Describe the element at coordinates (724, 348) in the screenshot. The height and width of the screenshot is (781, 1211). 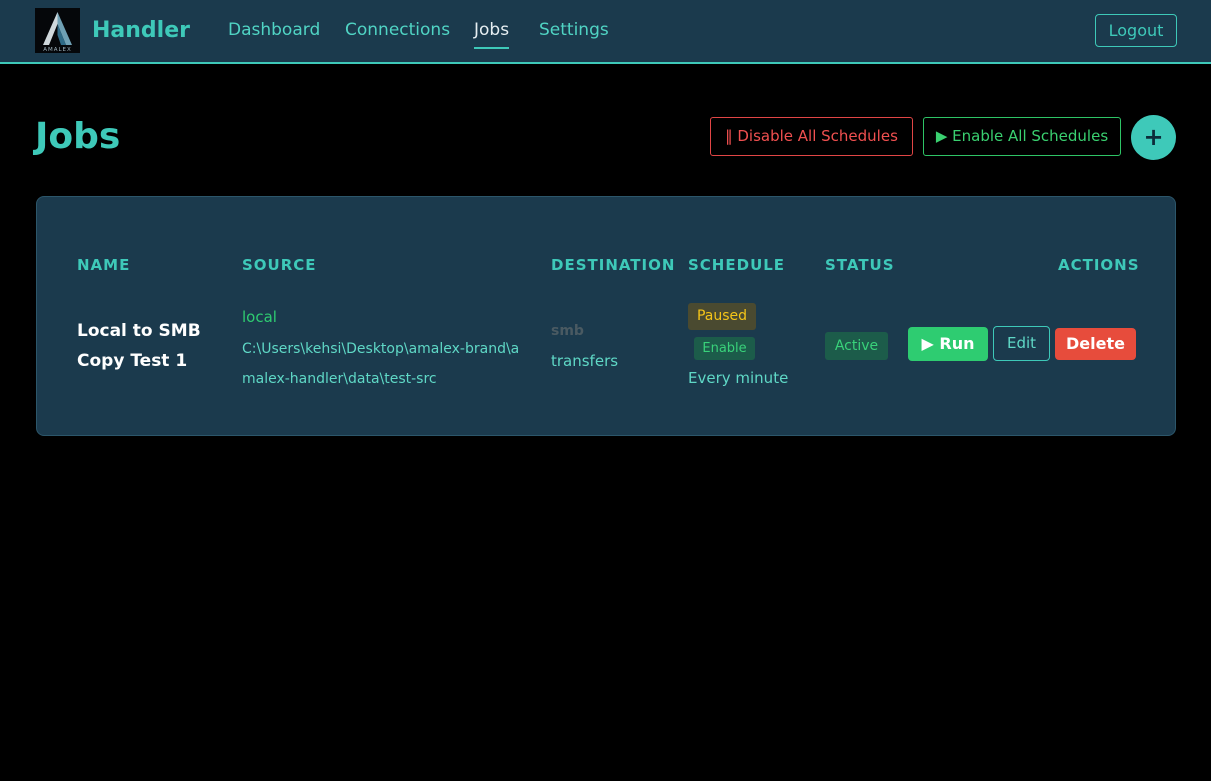
I see `enable-schedule-button: Enable` at that location.